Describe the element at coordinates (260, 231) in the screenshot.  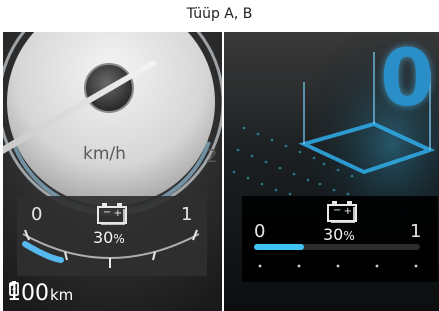
I see `soc-min-label-b: 0` at that location.